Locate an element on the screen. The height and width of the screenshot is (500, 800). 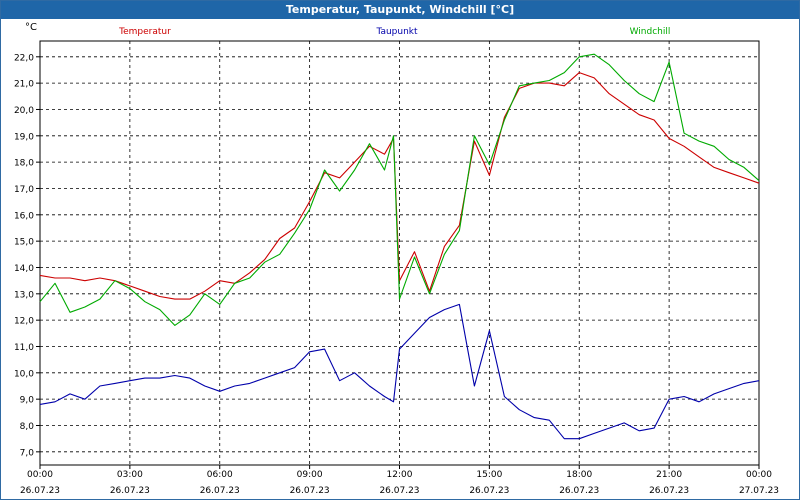
y-tick-label: 22,0 is located at coordinates (24, 58).